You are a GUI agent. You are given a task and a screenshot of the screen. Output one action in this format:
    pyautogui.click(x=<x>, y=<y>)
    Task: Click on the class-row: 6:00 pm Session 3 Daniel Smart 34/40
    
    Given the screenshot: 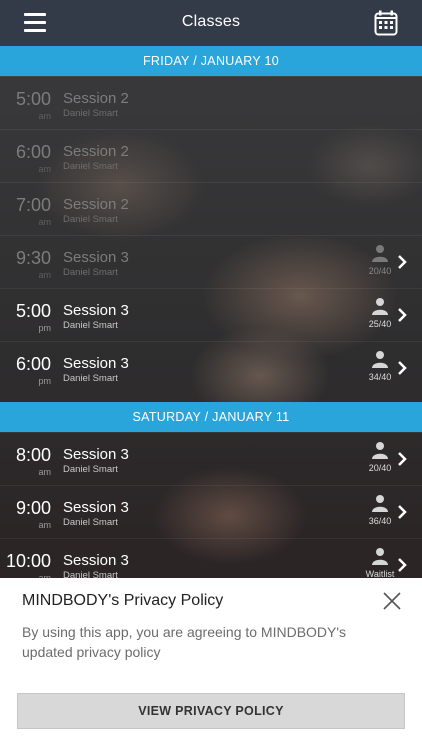 What is the action you would take?
    pyautogui.click(x=211, y=367)
    